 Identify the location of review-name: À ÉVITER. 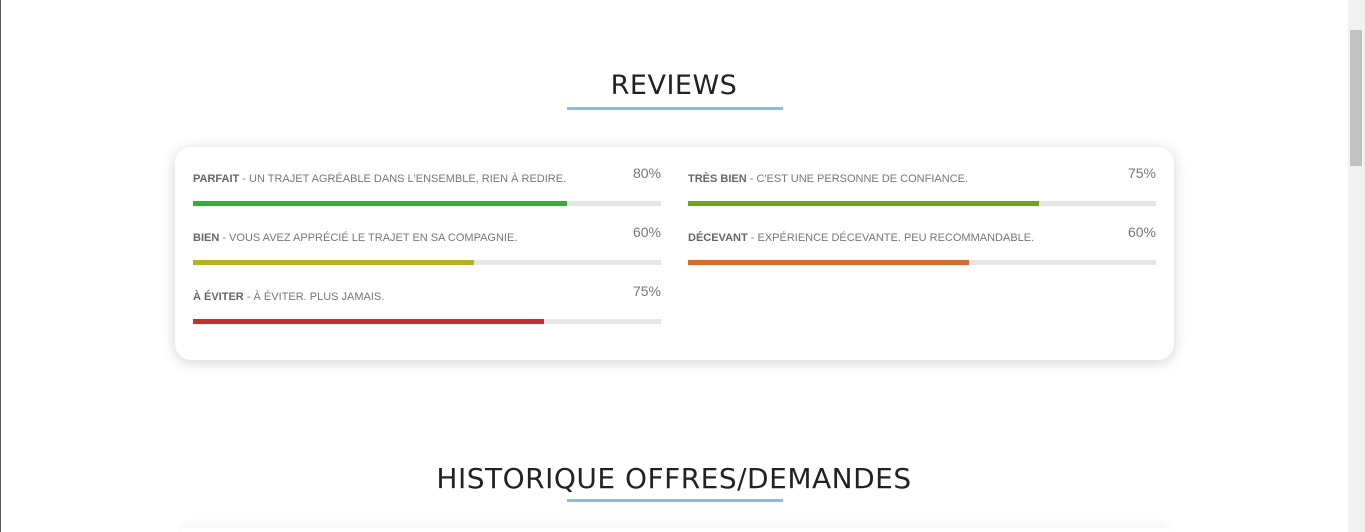
(218, 297).